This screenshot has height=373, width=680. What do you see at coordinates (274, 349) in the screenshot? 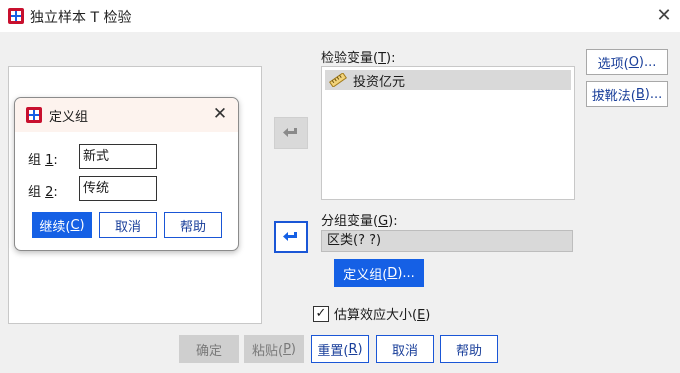
I see `paste-button: 粘贴(P)` at bounding box center [274, 349].